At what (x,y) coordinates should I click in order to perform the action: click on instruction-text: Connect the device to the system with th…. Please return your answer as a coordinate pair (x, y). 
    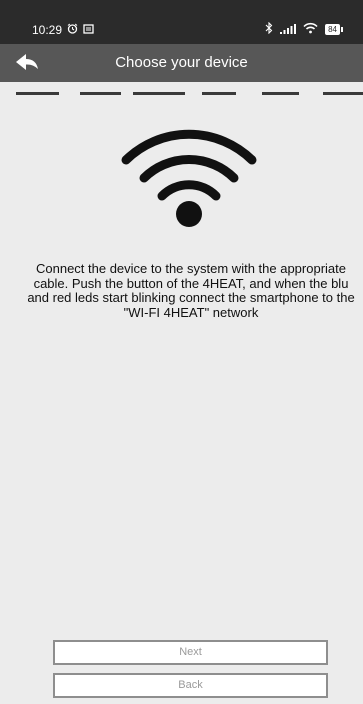
    Looking at the image, I should click on (191, 290).